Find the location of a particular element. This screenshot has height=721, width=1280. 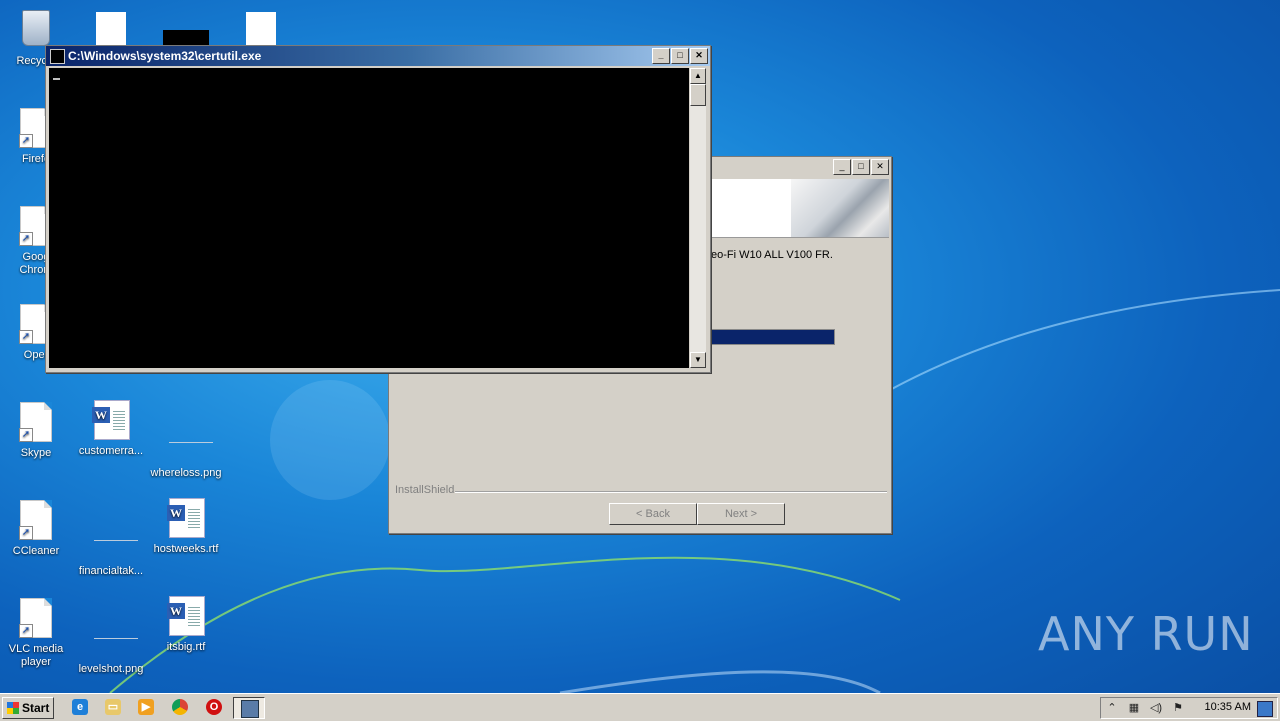

installer-task-icon is located at coordinates (250, 709).